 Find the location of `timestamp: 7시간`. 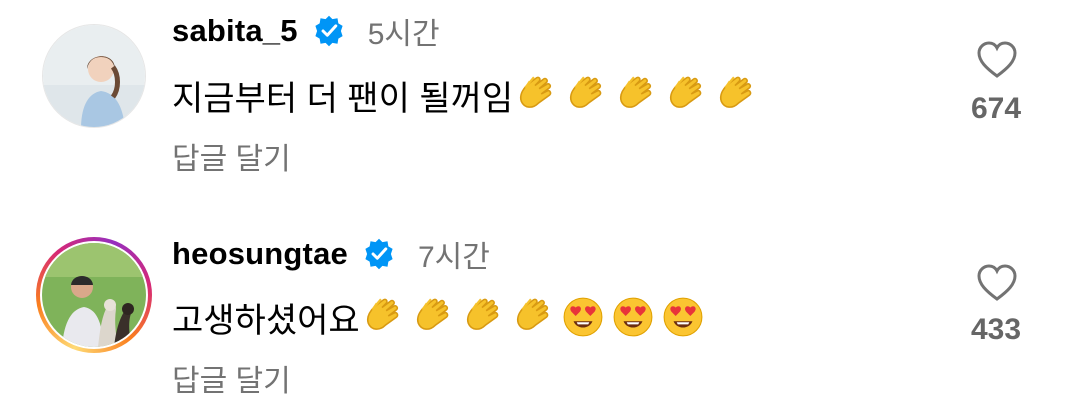

timestamp: 7시간 is located at coordinates (453, 257).